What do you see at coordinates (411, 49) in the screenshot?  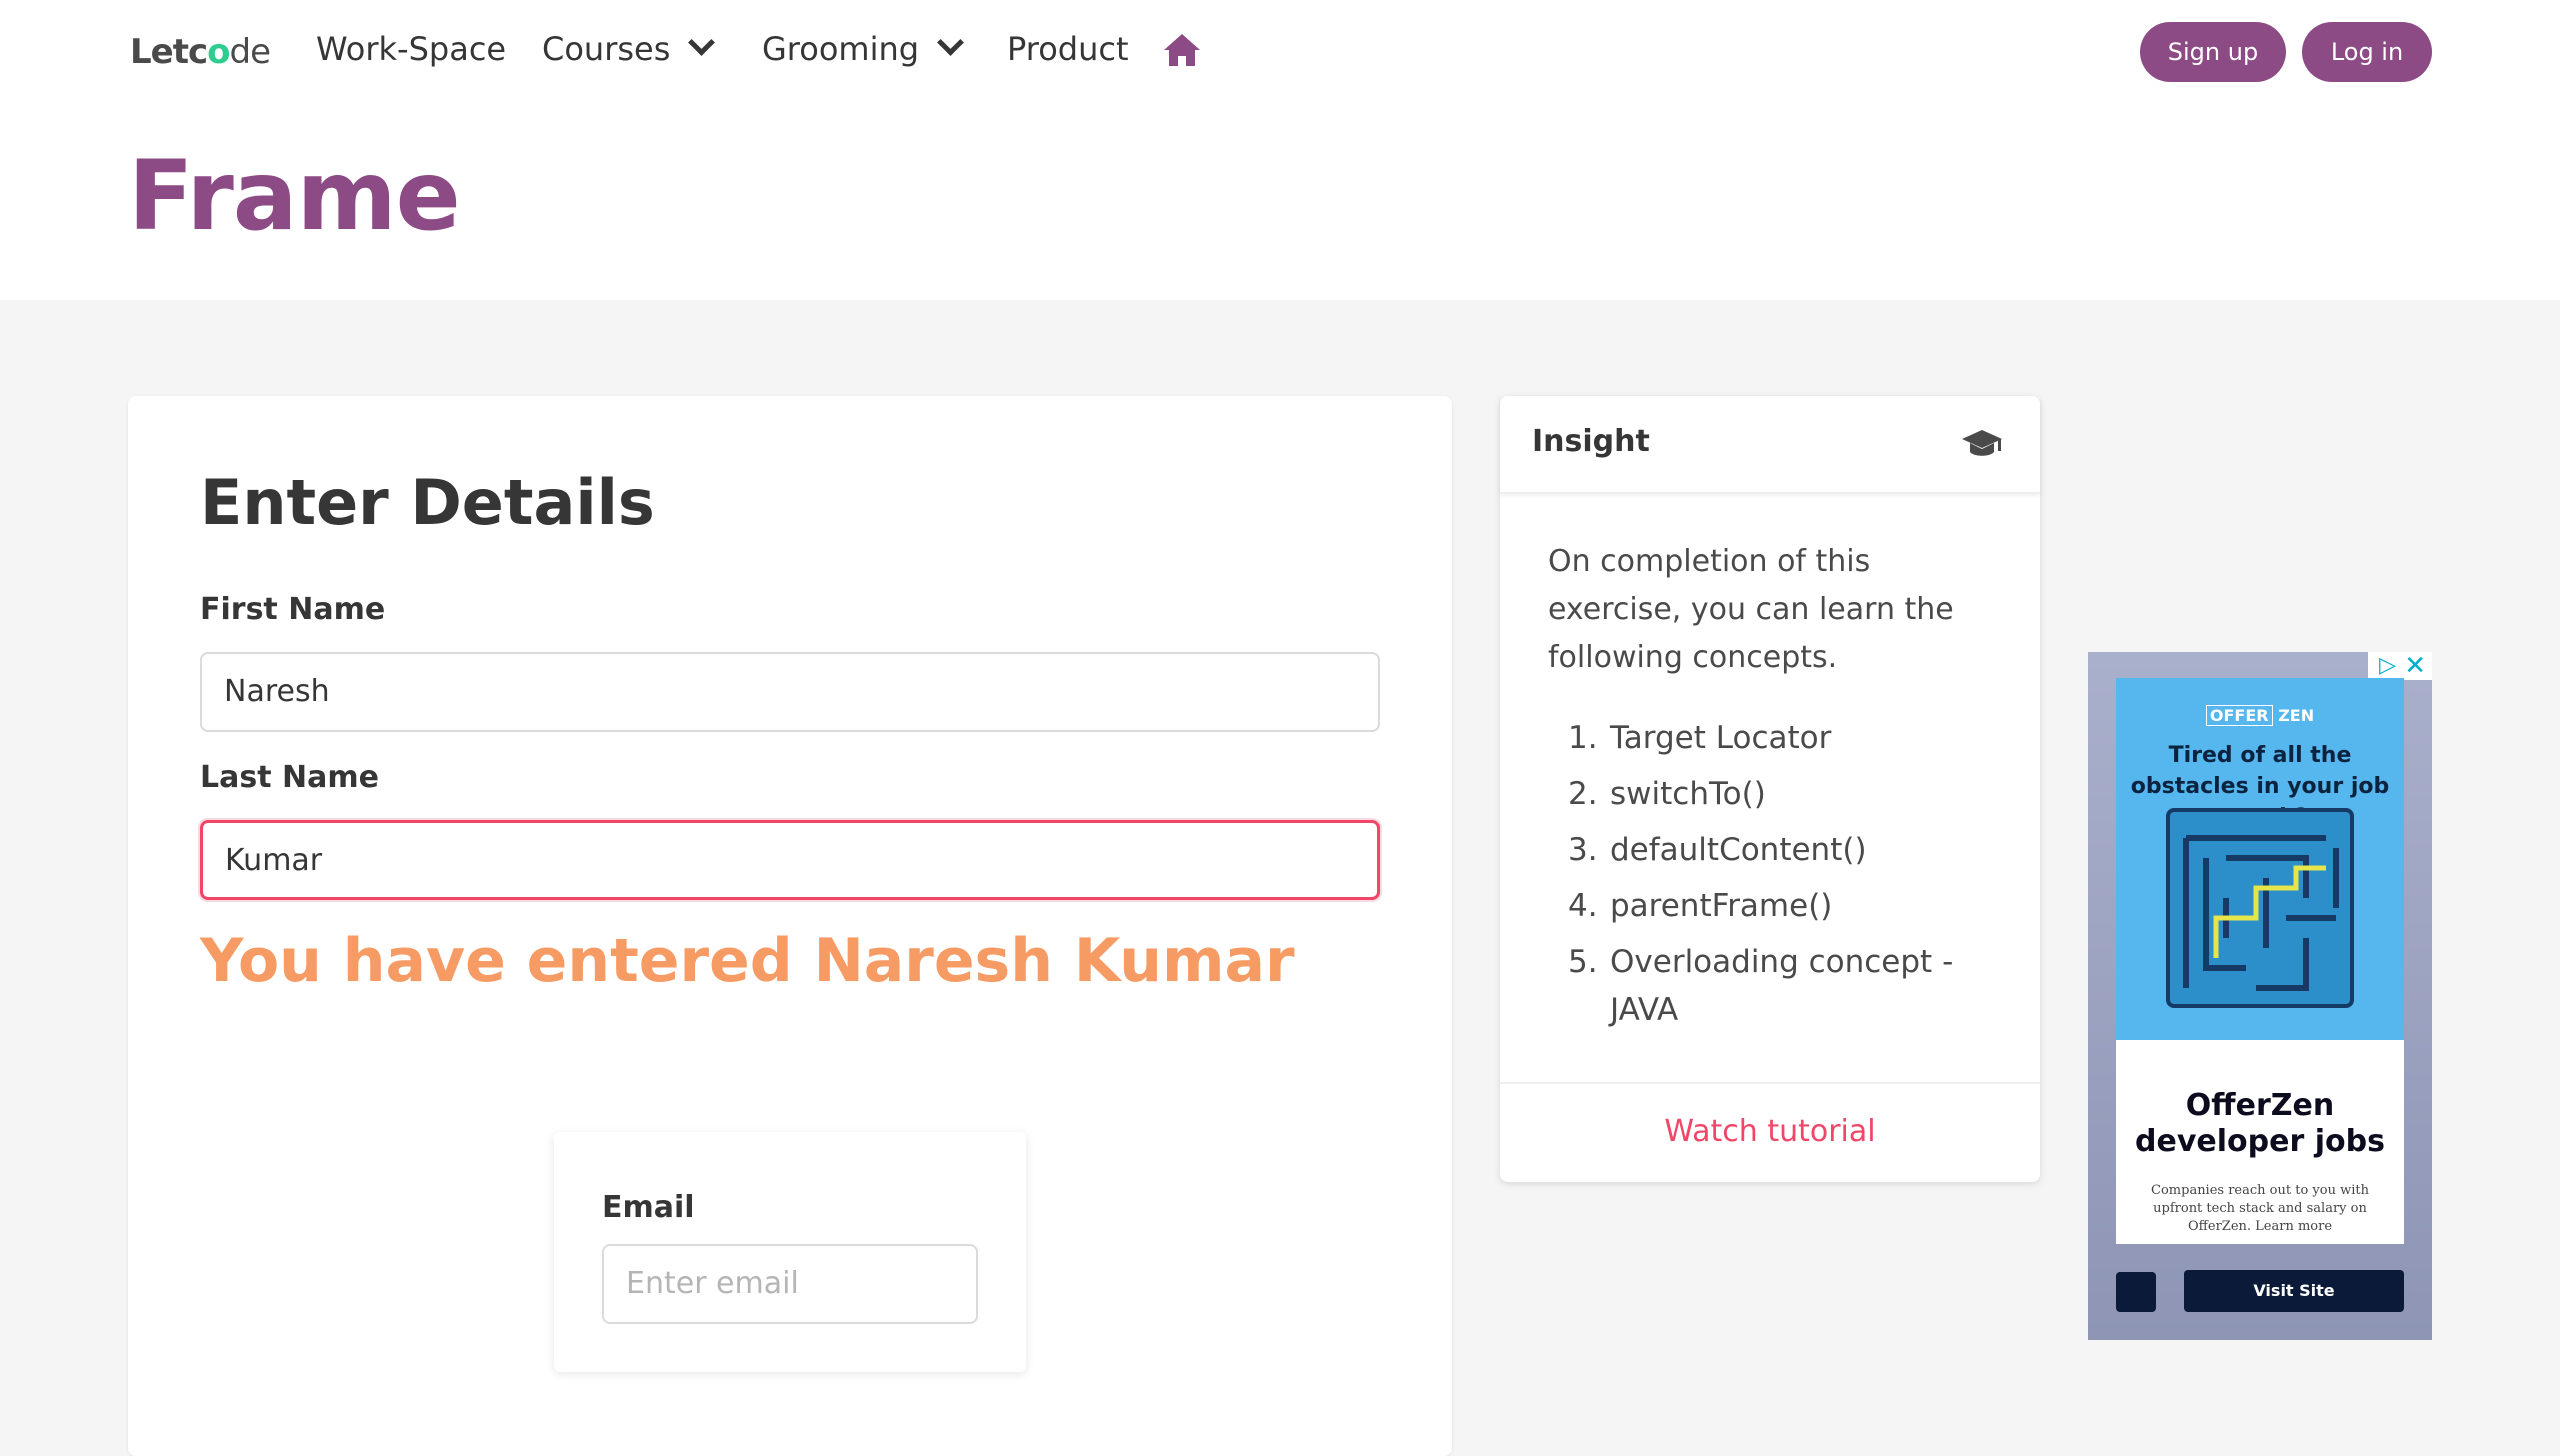 I see `nav-workspace: Work-Space` at bounding box center [411, 49].